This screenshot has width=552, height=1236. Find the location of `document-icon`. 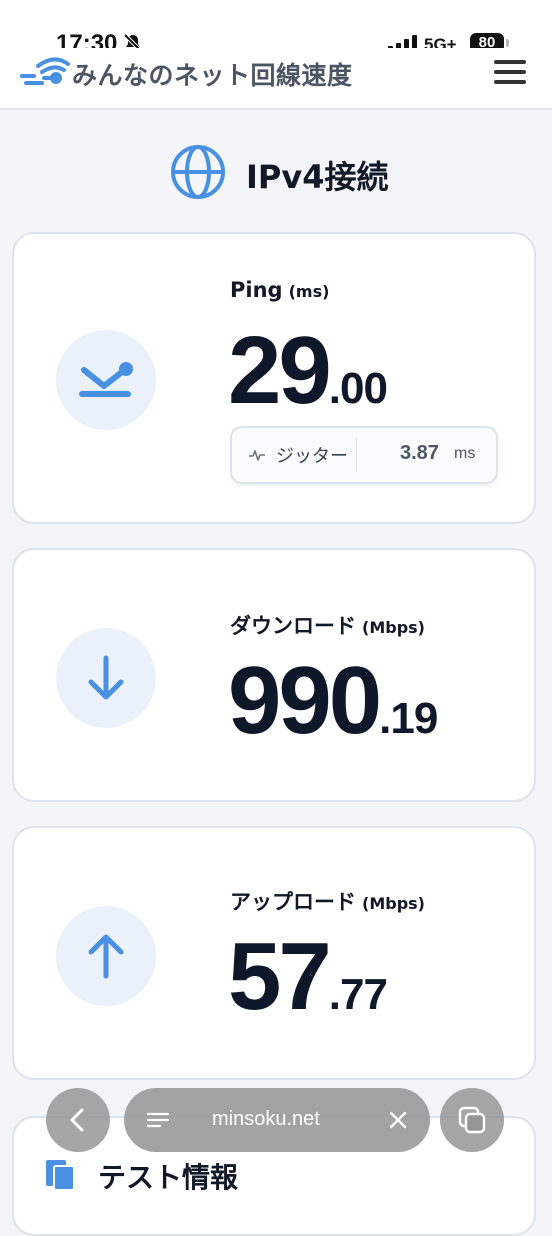

document-icon is located at coordinates (60, 1175).